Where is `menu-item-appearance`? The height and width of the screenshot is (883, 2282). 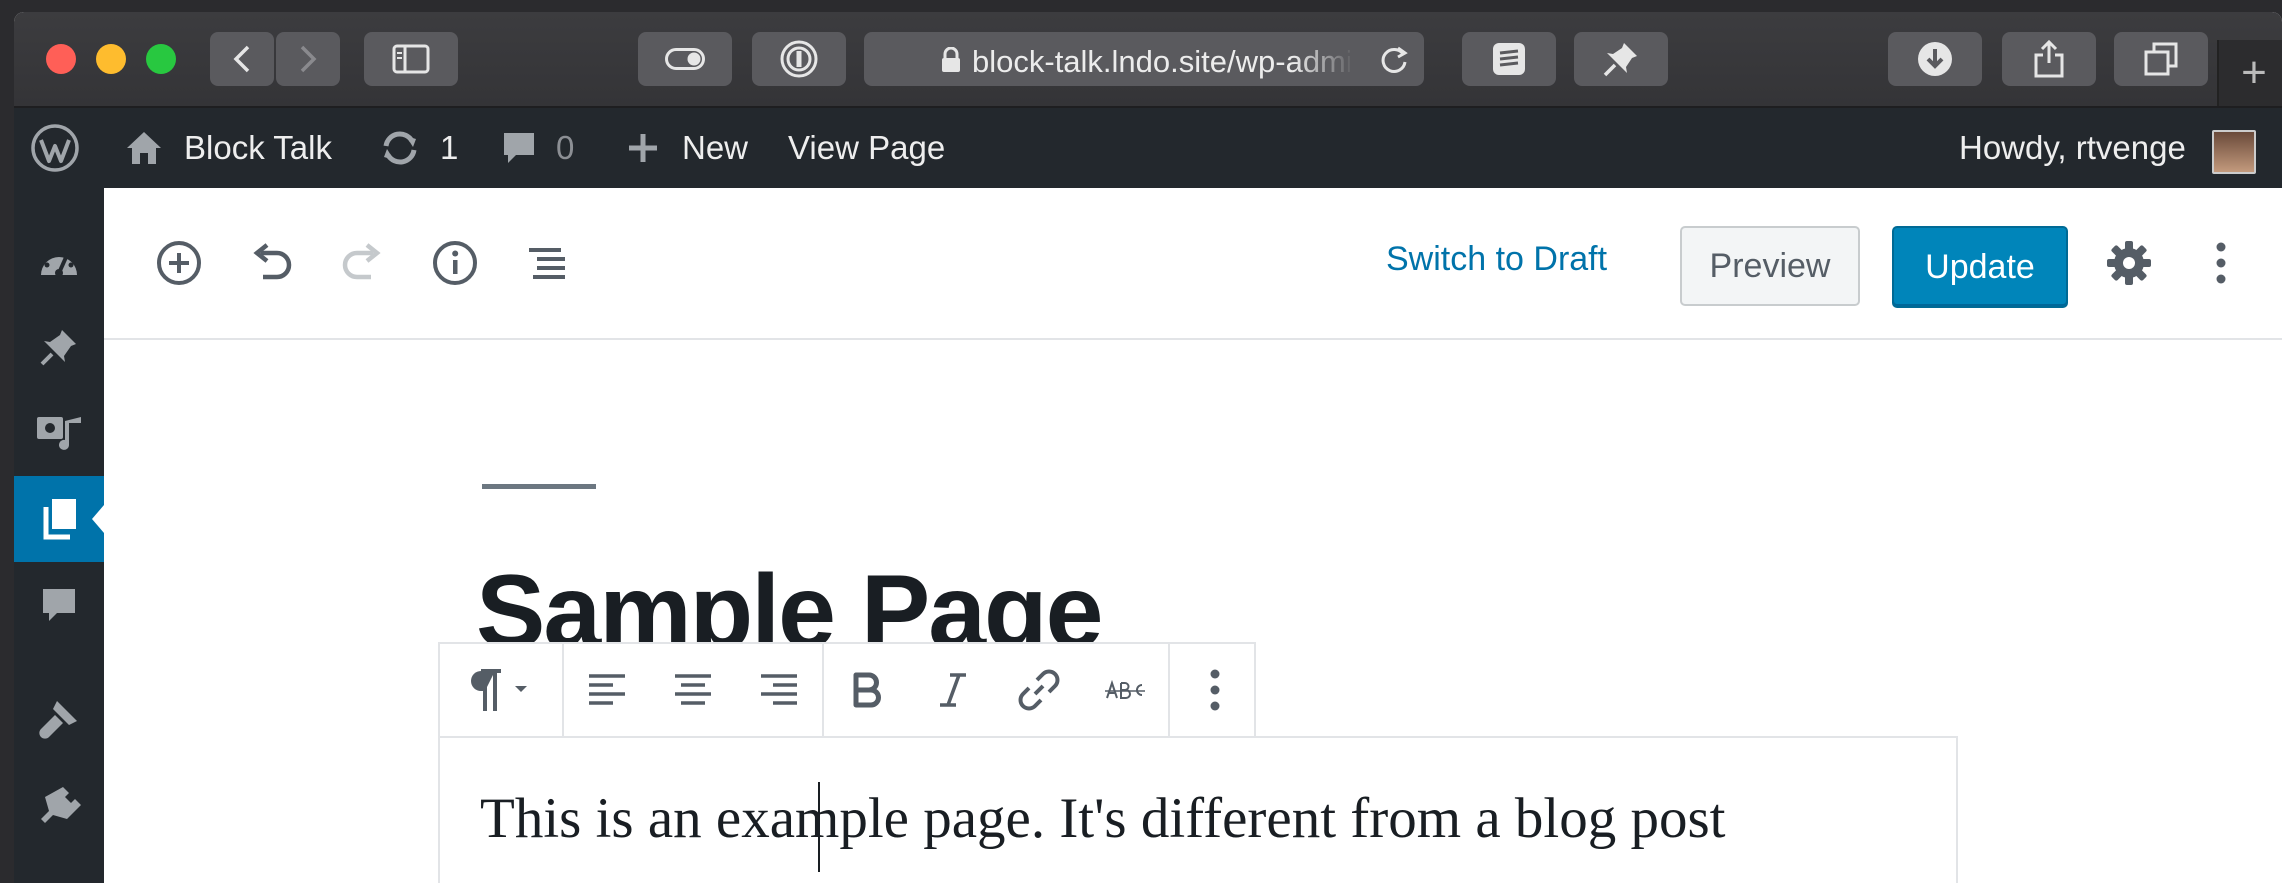
menu-item-appearance is located at coordinates (59, 719).